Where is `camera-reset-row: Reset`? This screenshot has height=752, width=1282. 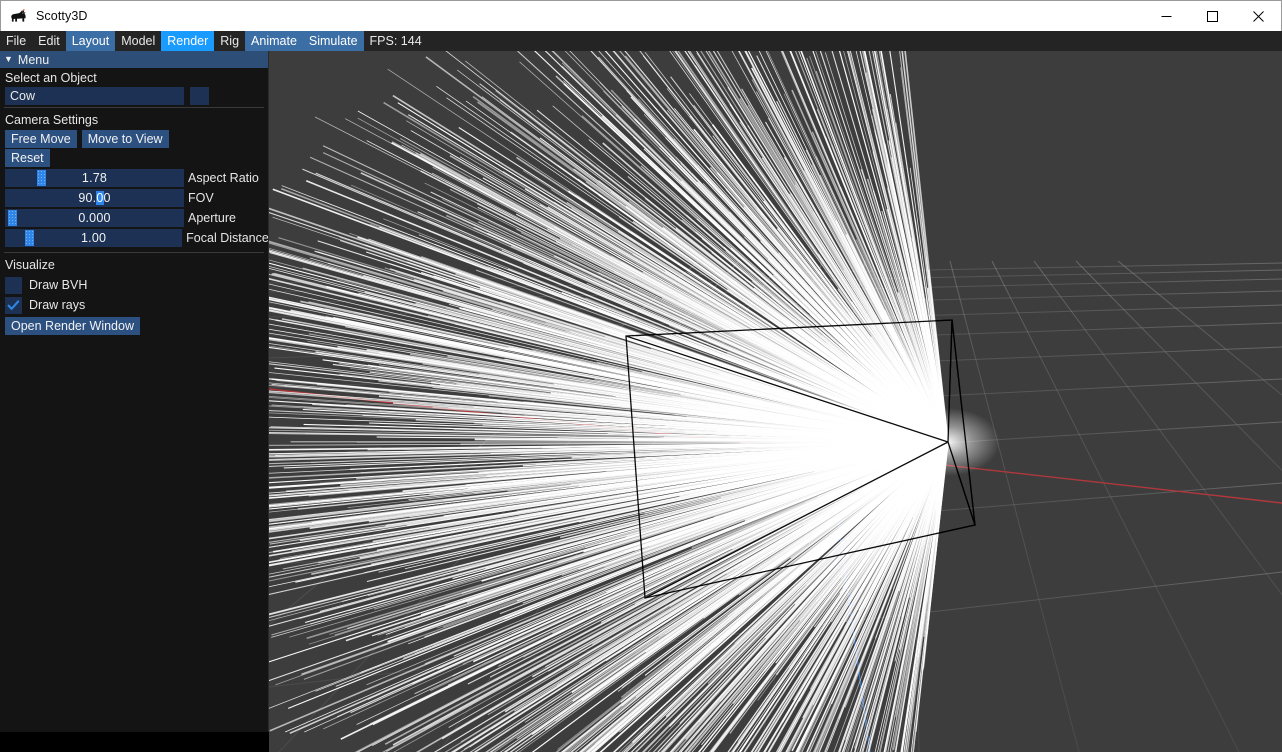 camera-reset-row: Reset is located at coordinates (134, 158).